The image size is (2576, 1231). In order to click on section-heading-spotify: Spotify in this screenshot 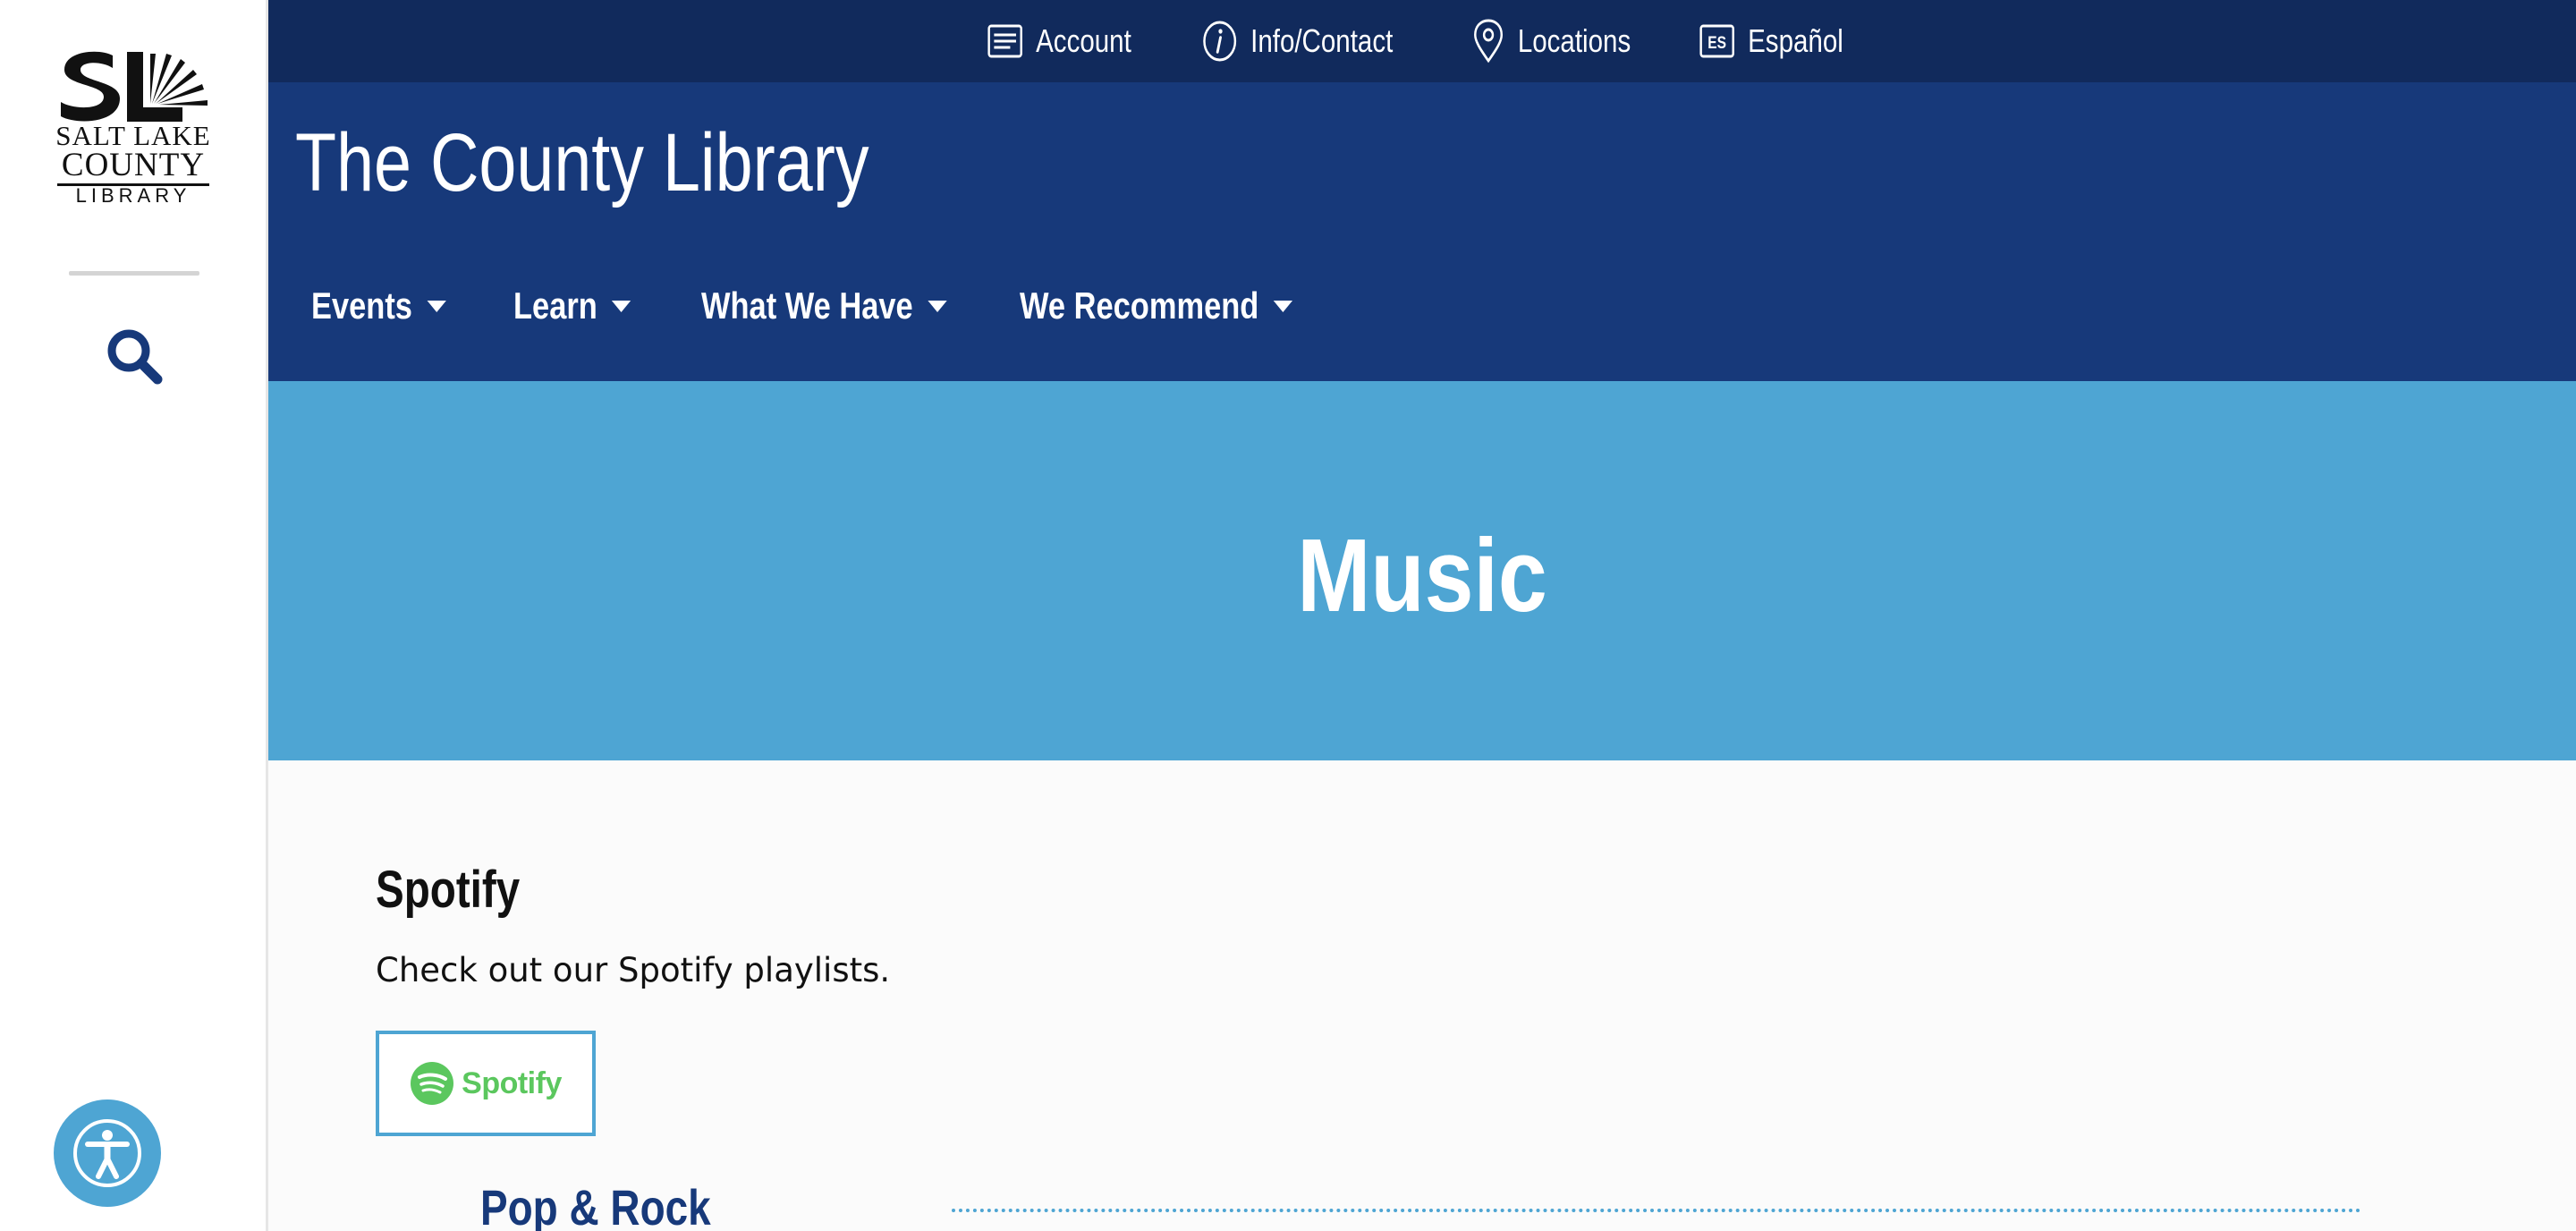, I will do `click(448, 890)`.